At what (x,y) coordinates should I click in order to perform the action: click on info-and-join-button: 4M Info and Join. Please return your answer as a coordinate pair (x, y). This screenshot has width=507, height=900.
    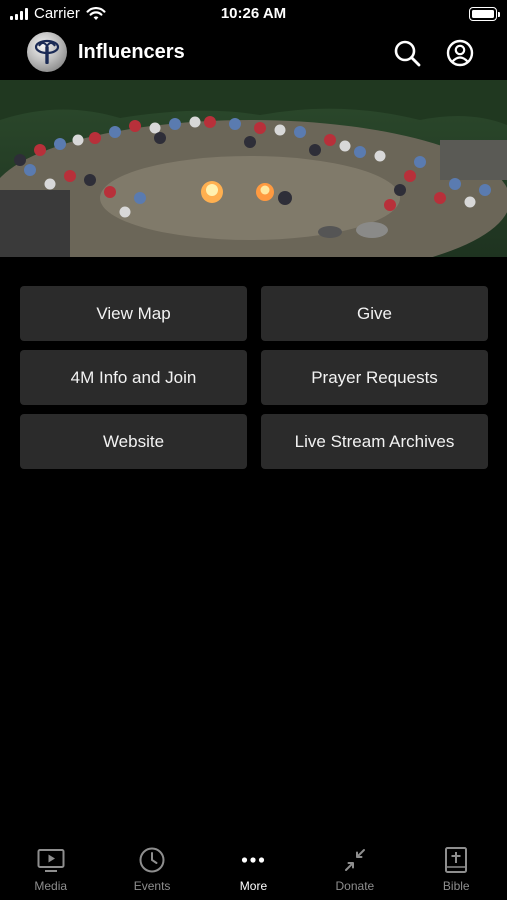
    Looking at the image, I should click on (133, 377).